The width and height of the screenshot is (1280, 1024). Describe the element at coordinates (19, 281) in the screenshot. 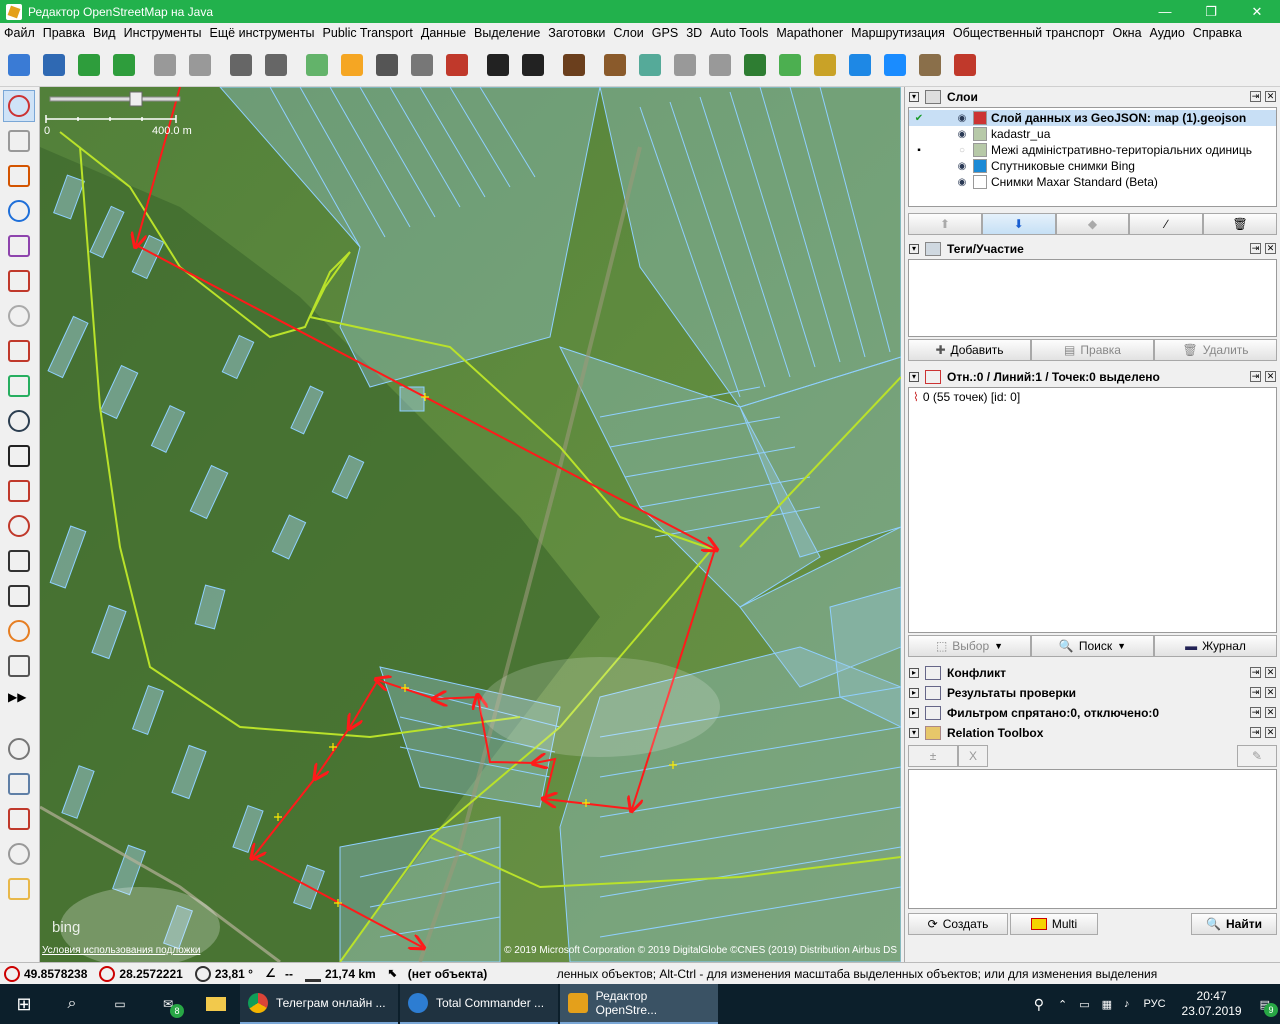

I see `improve-way-tool` at that location.